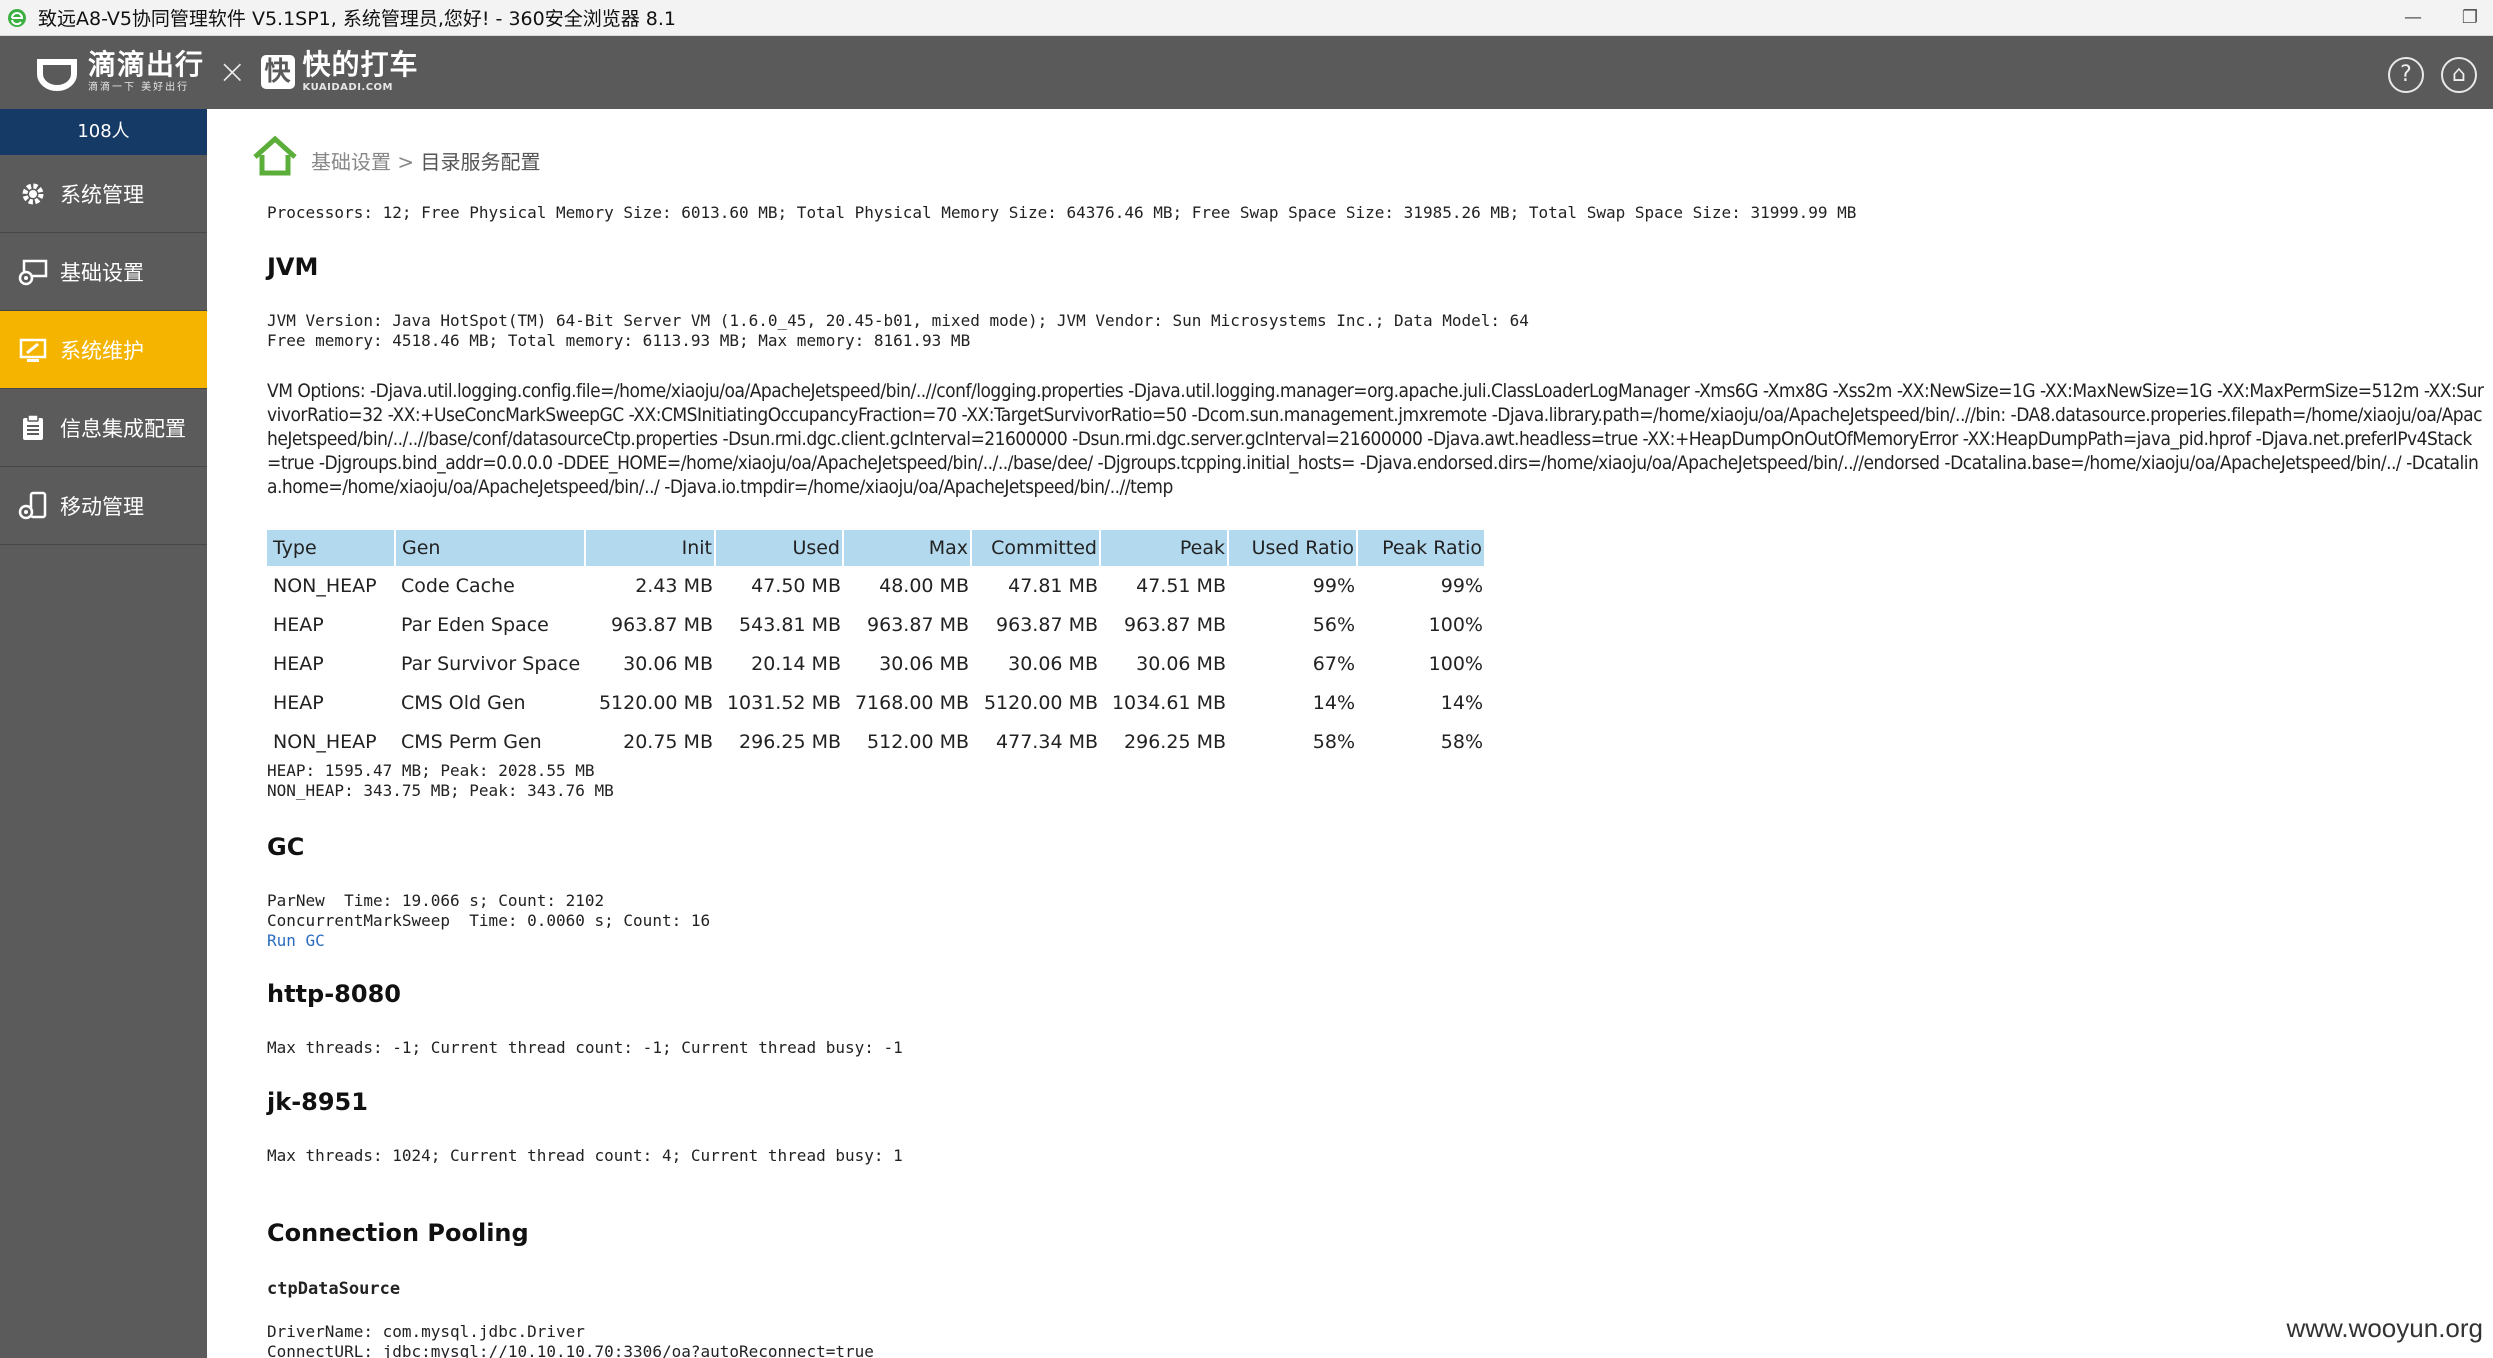  I want to click on cell-peak: 296.25 MB, so click(1175, 741).